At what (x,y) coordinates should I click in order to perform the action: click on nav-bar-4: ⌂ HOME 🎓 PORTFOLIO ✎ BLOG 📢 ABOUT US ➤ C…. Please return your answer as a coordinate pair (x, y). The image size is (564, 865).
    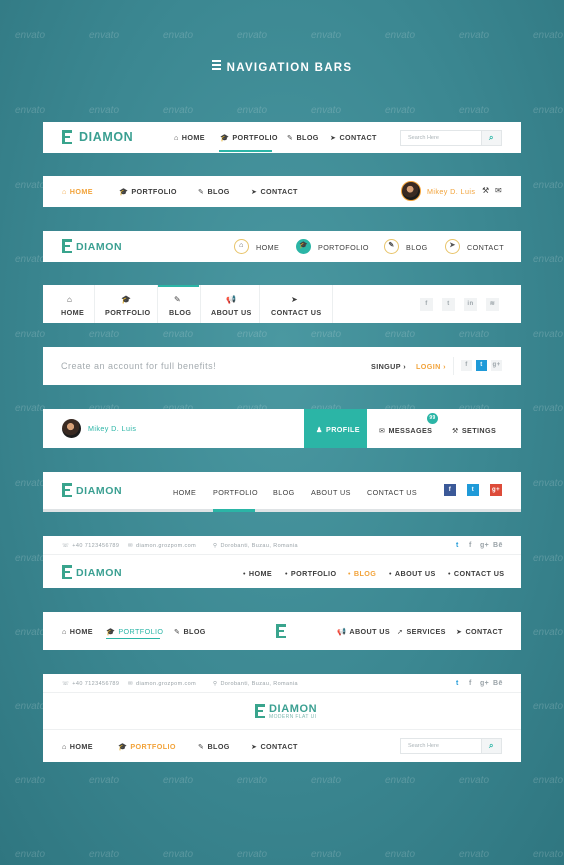
    Looking at the image, I should click on (282, 304).